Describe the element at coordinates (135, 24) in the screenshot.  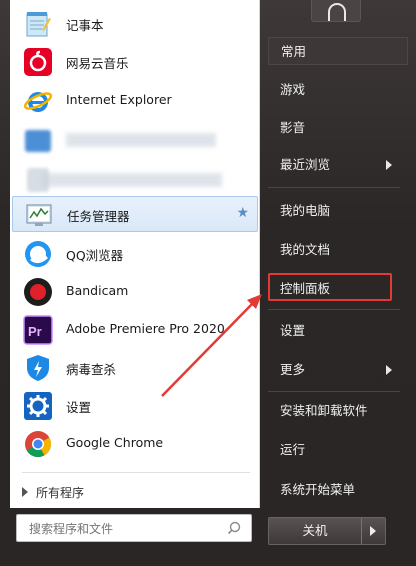
I see `program-notepad: 记事本` at that location.